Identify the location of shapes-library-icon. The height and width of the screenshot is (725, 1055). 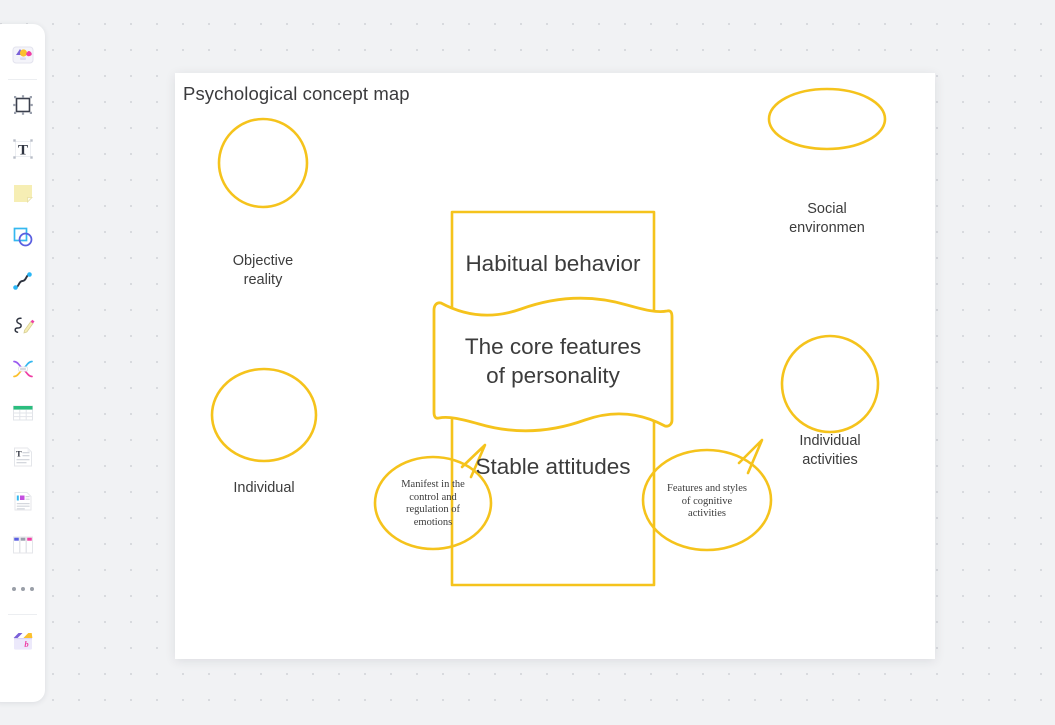
(22, 54).